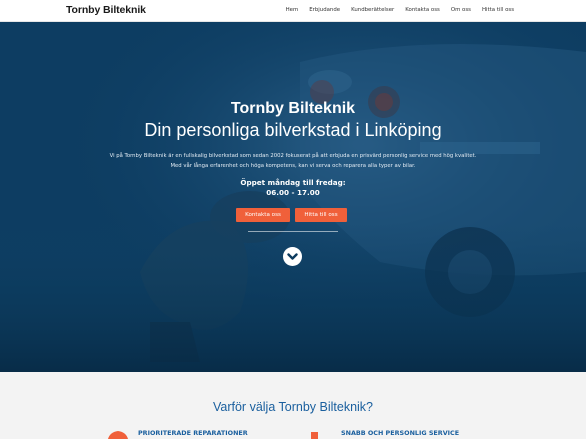  Describe the element at coordinates (324, 10) in the screenshot. I see `nav-link-erbjudande: Erbjudande` at that location.